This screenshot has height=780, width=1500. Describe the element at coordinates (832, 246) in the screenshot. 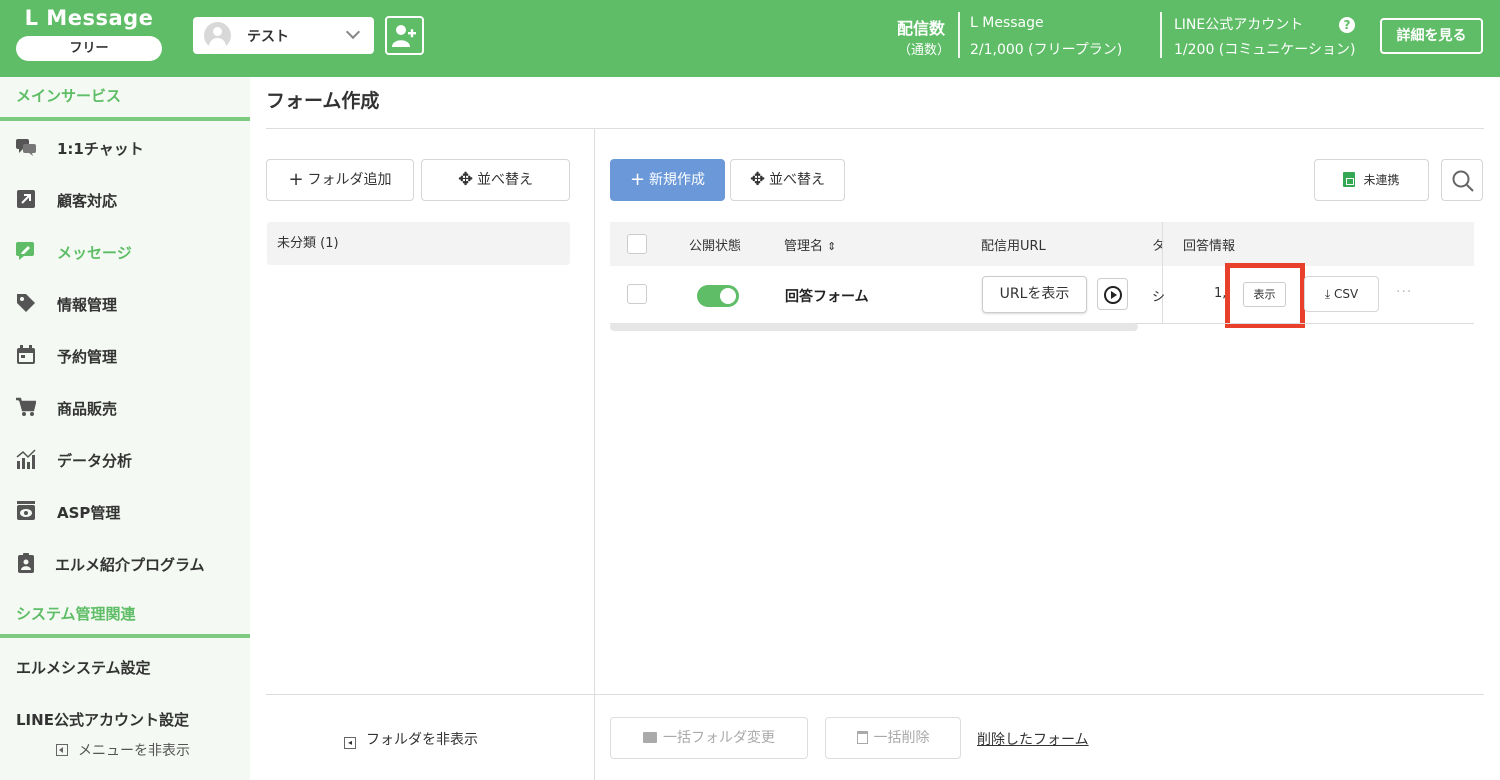

I see `sort-icon: ⇕` at that location.